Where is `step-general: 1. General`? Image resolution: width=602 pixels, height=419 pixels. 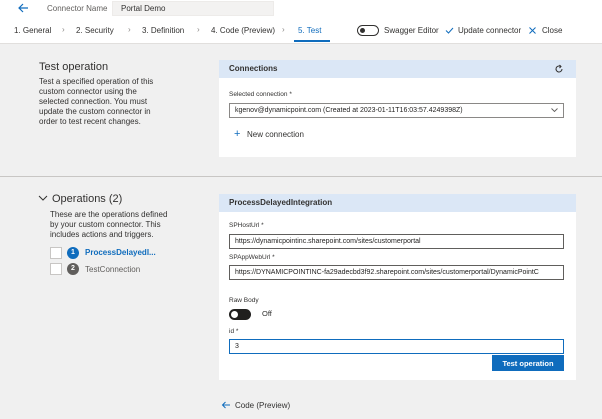 step-general: 1. General is located at coordinates (32, 30).